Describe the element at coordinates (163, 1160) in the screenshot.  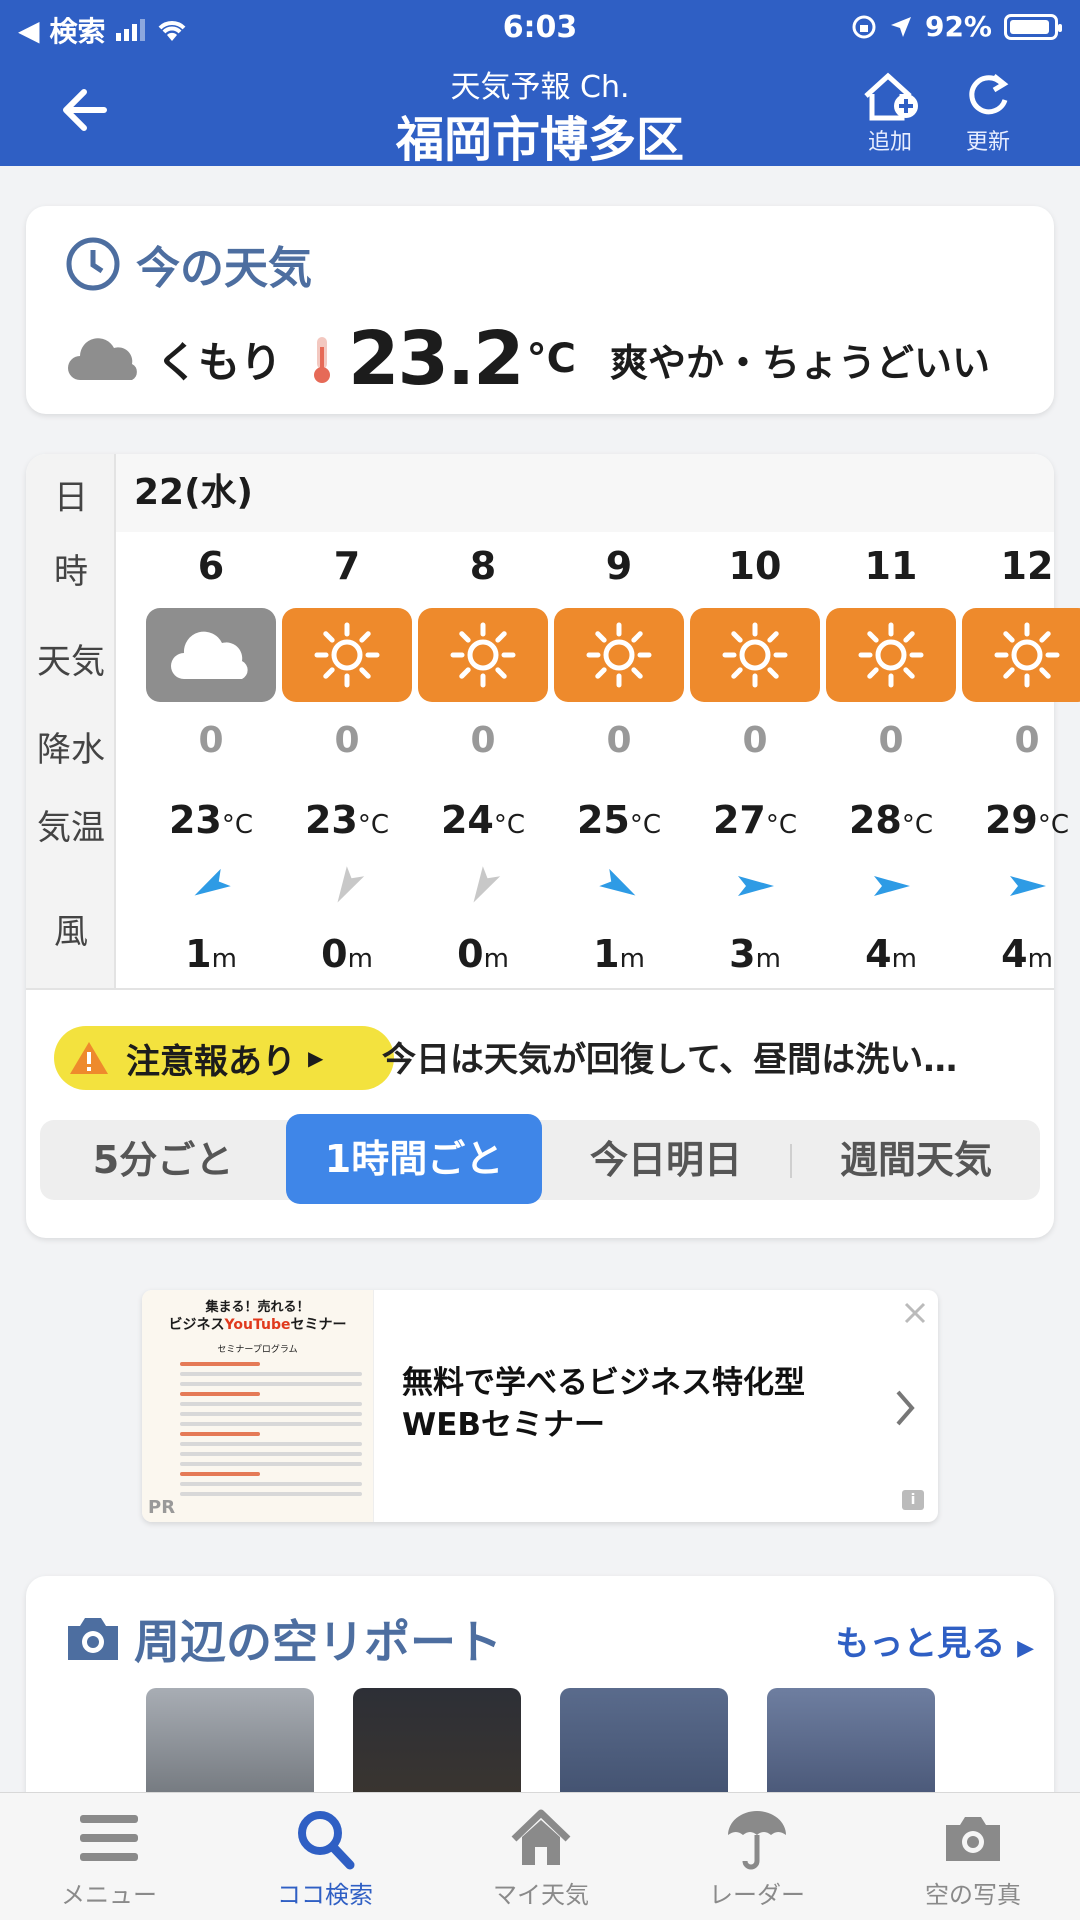
I see `tab-5min: 5分ごと` at that location.